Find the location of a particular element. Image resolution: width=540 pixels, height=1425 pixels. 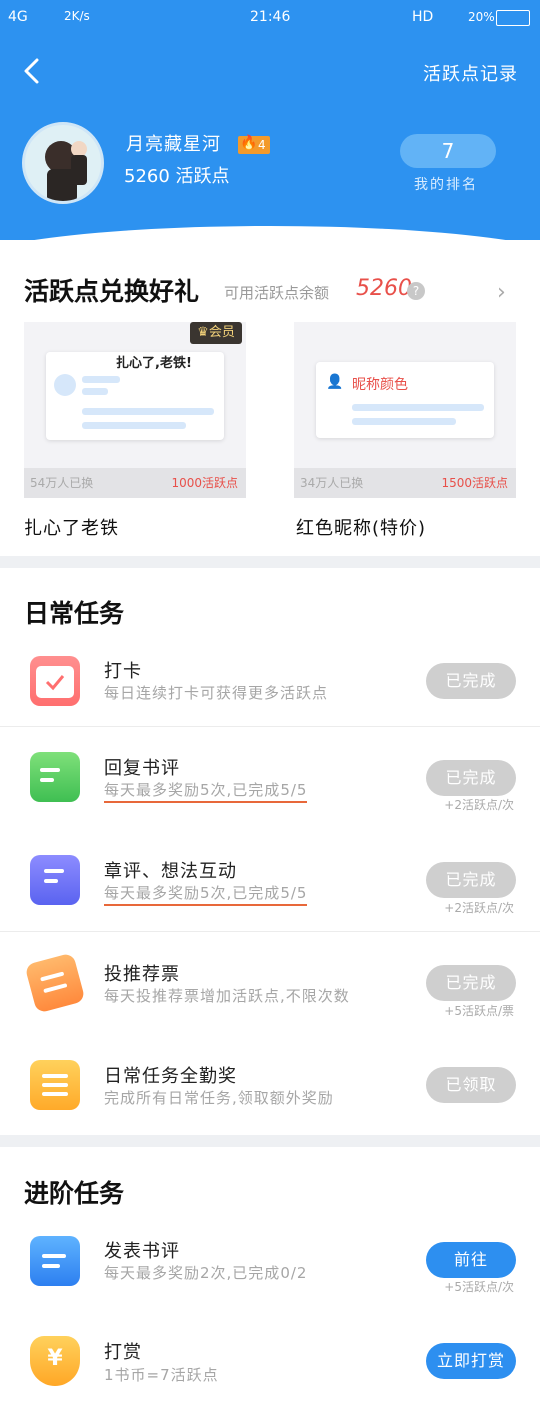

user-icon: 👤 is located at coordinates (335, 382).